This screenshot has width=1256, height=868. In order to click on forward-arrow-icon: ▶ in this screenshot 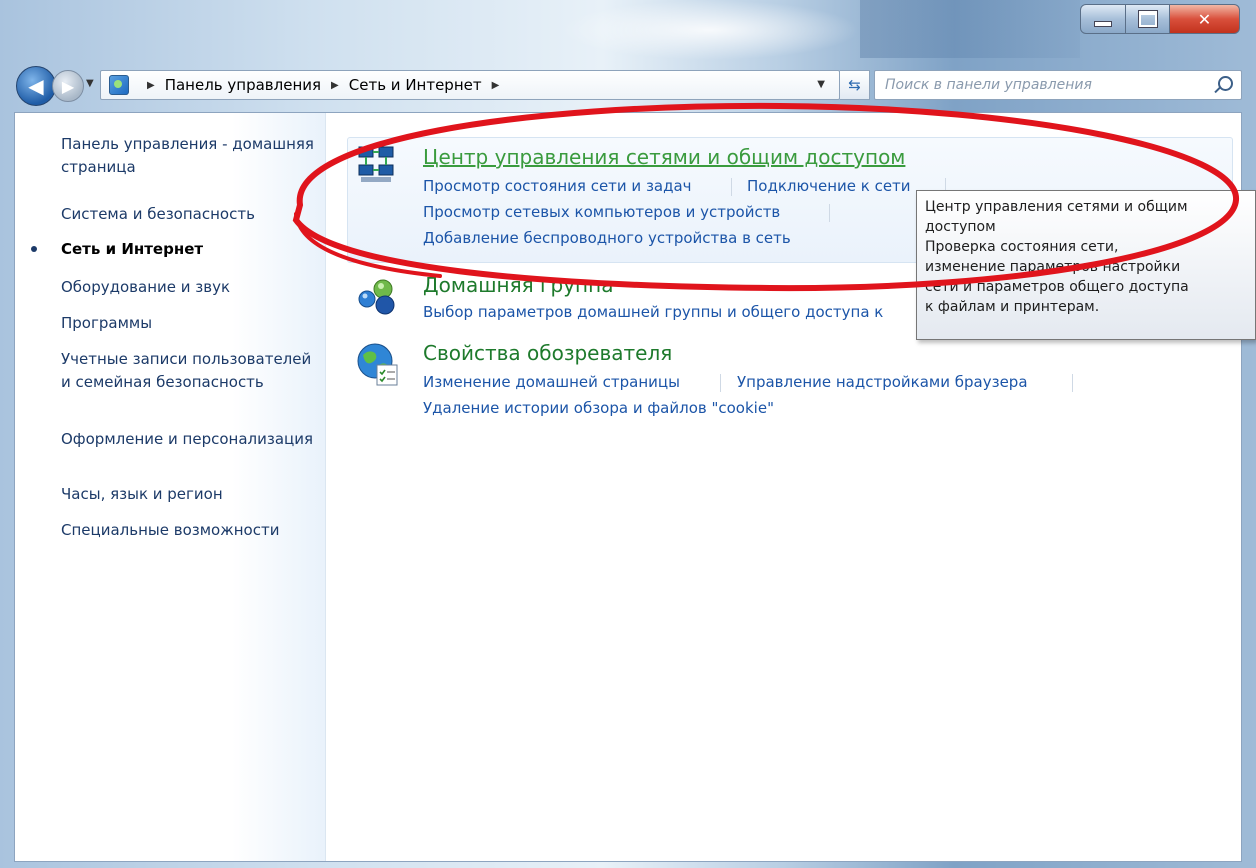, I will do `click(68, 86)`.